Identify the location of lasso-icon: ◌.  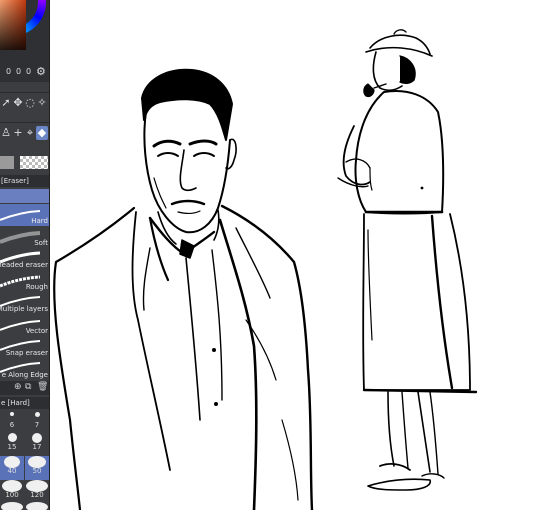
(30, 103).